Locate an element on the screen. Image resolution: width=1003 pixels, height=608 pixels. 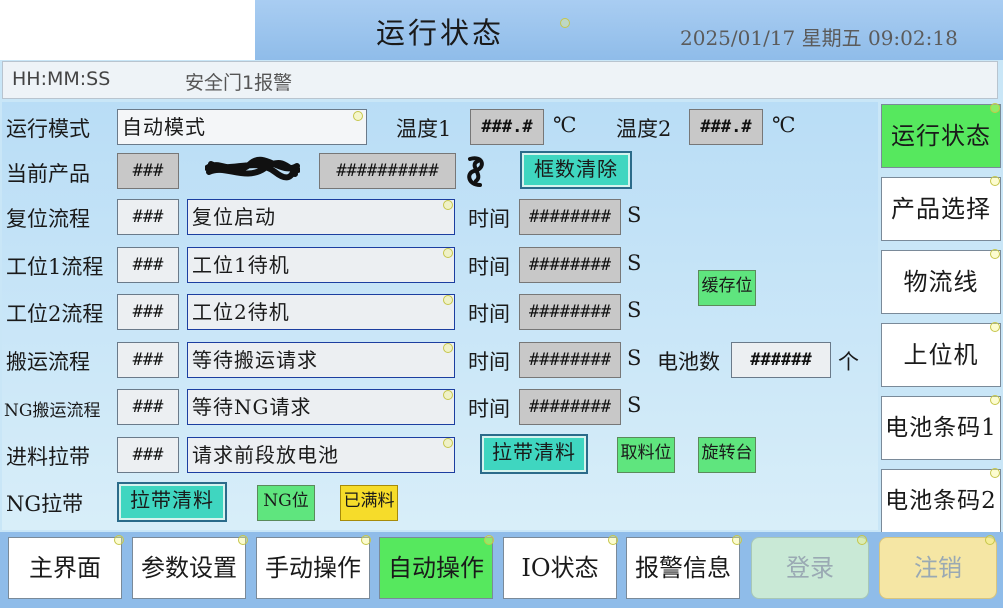
logo-area is located at coordinates (127, 30).